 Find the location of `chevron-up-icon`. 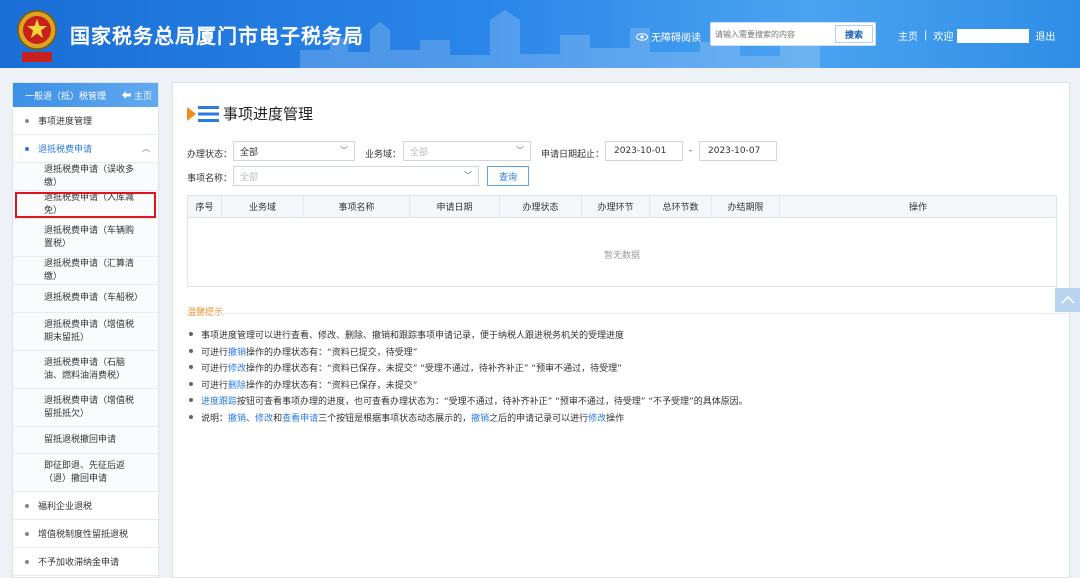

chevron-up-icon is located at coordinates (1067, 300).